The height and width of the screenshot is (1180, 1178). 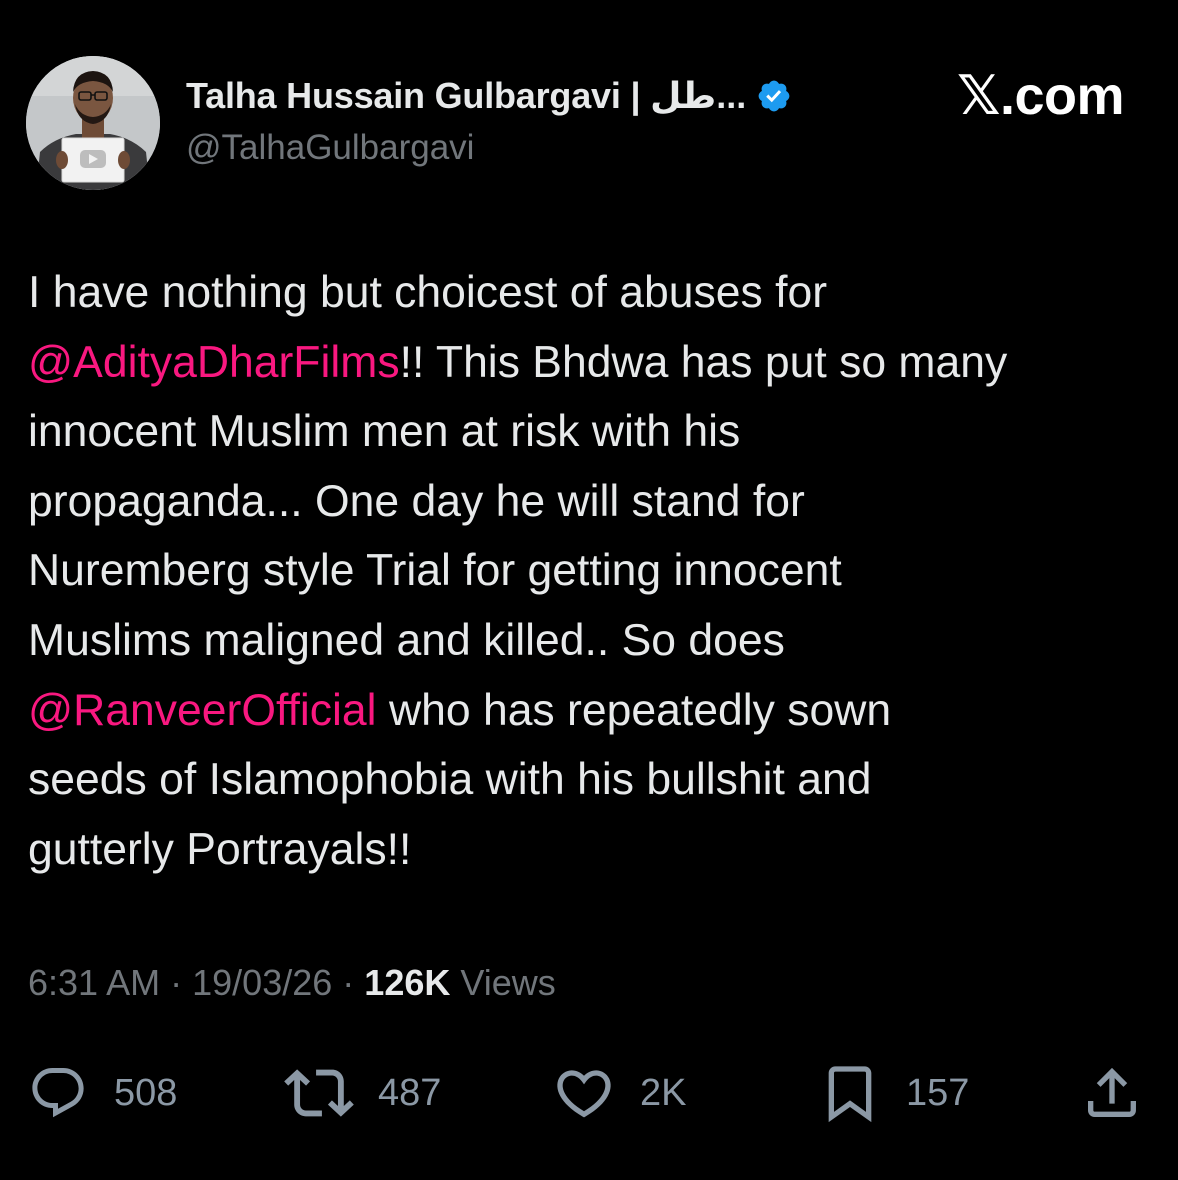 I want to click on tweet-line: innocent Muslim men at risk with his, so click(x=593, y=432).